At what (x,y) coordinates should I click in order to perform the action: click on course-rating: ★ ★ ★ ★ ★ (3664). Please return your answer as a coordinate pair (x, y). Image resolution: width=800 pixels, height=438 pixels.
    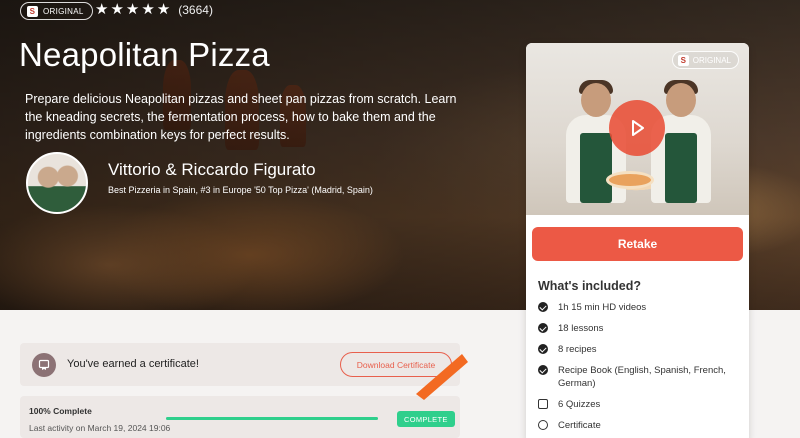
    Looking at the image, I should click on (154, 10).